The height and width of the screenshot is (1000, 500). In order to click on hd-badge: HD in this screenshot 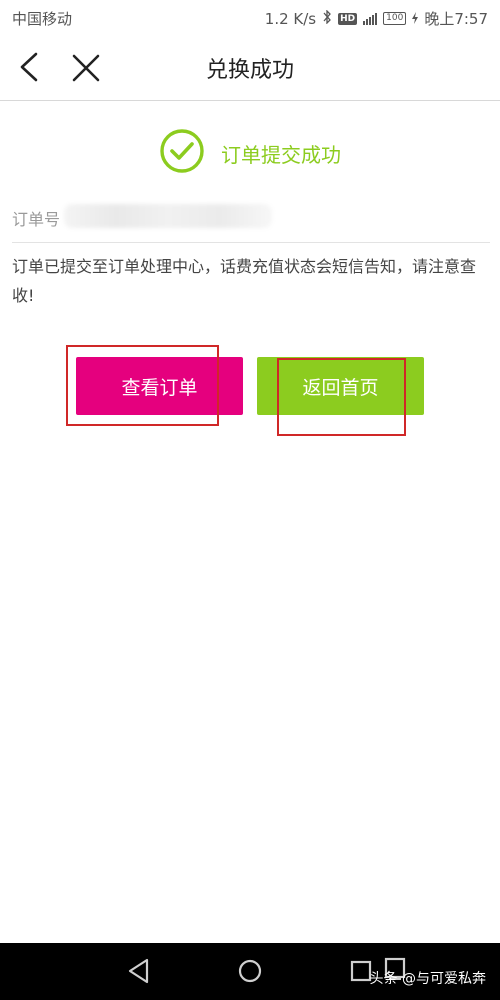, I will do `click(348, 18)`.